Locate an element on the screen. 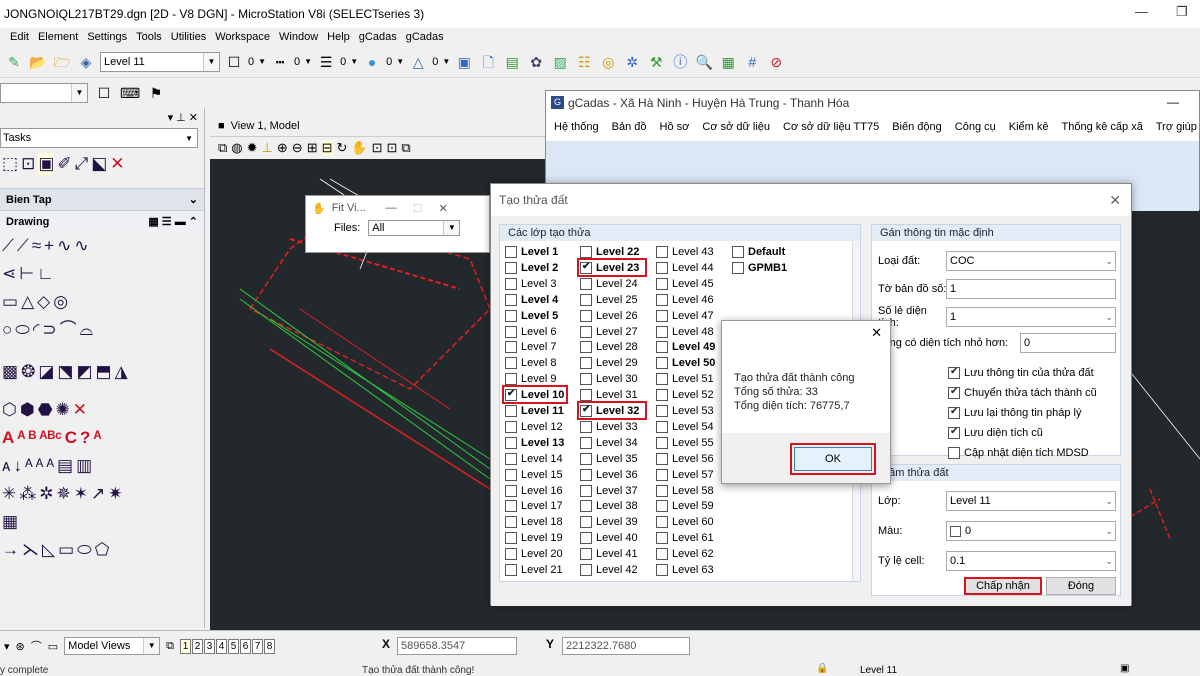 This screenshot has height=676, width=1200. chap-nhan-button: Chấp nhận is located at coordinates (1003, 586).